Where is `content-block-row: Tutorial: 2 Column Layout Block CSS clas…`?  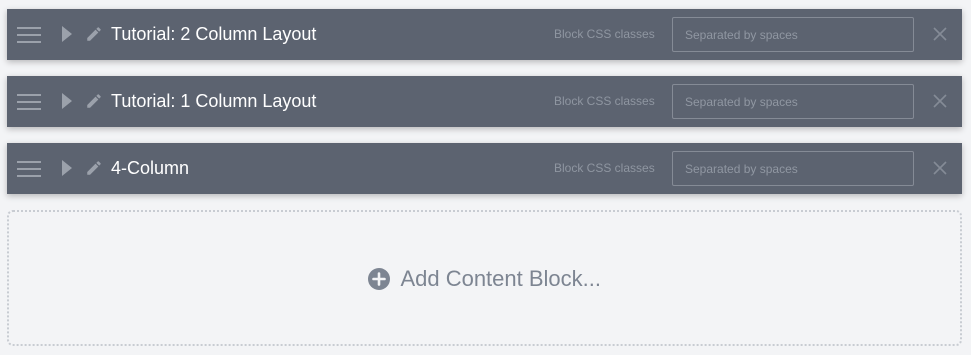 content-block-row: Tutorial: 2 Column Layout Block CSS clas… is located at coordinates (484, 34).